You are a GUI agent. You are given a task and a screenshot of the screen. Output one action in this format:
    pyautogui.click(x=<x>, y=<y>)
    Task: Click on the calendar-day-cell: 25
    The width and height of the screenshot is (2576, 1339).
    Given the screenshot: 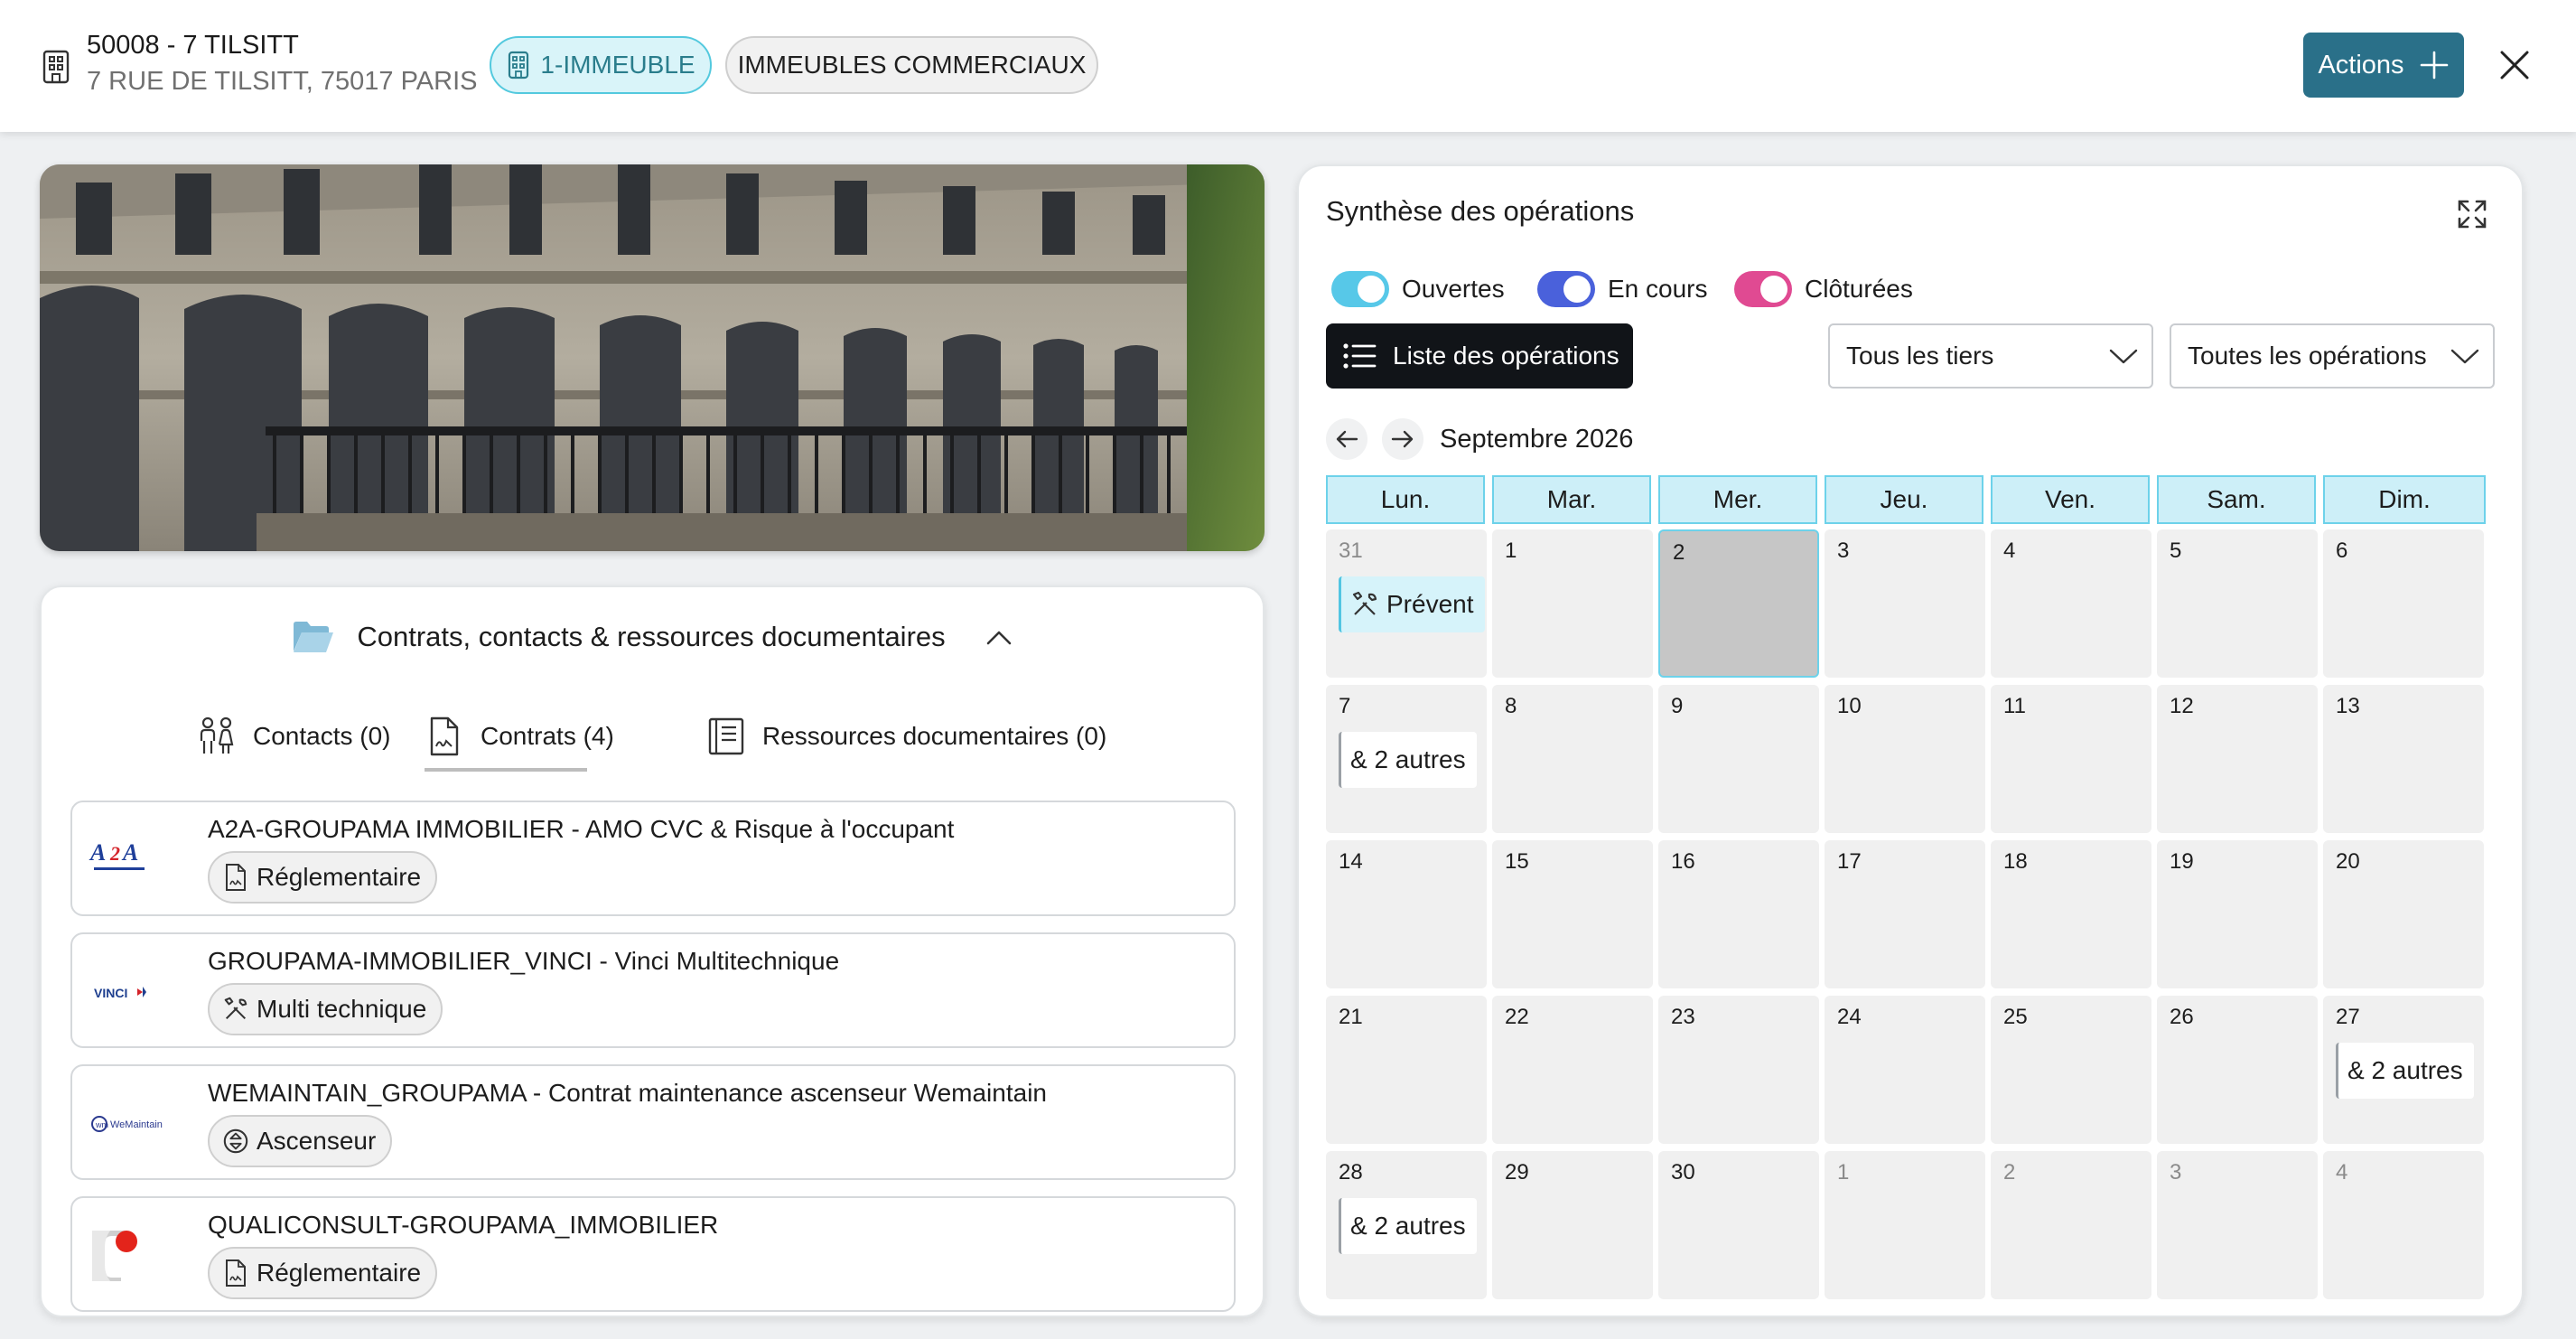 What is the action you would take?
    pyautogui.click(x=2071, y=1070)
    